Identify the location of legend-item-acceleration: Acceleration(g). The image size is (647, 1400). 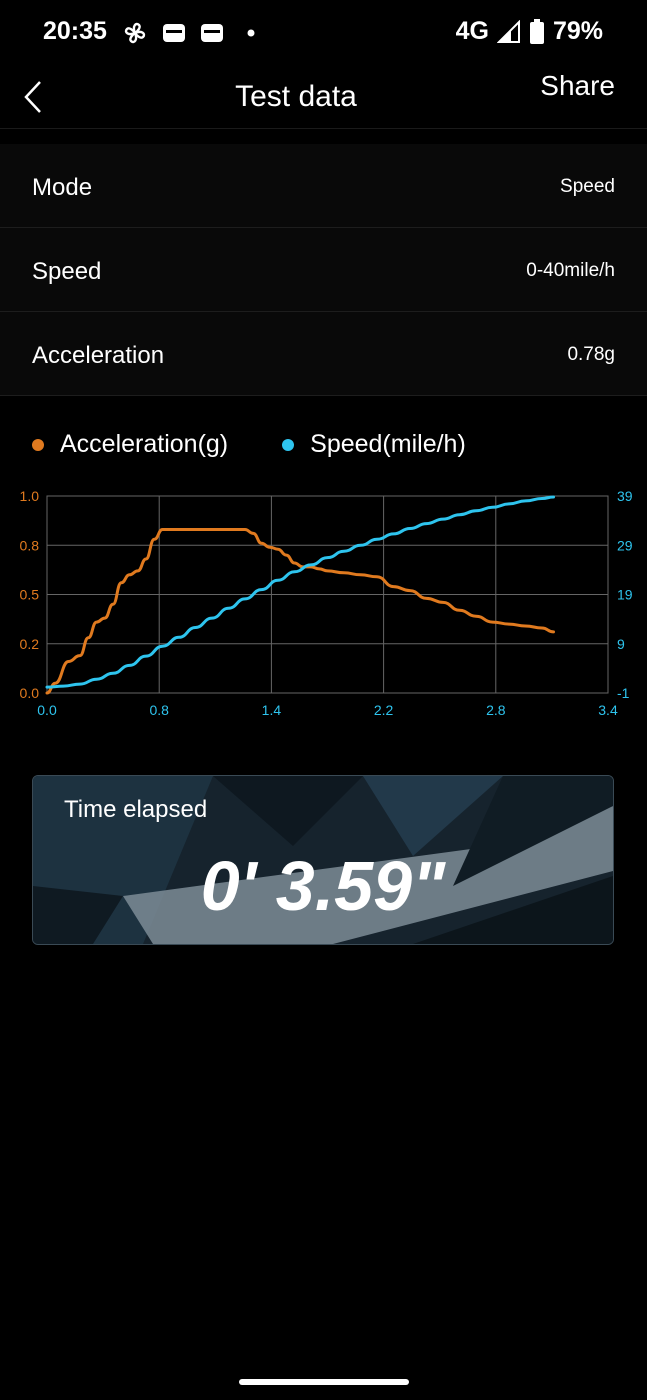
(130, 444).